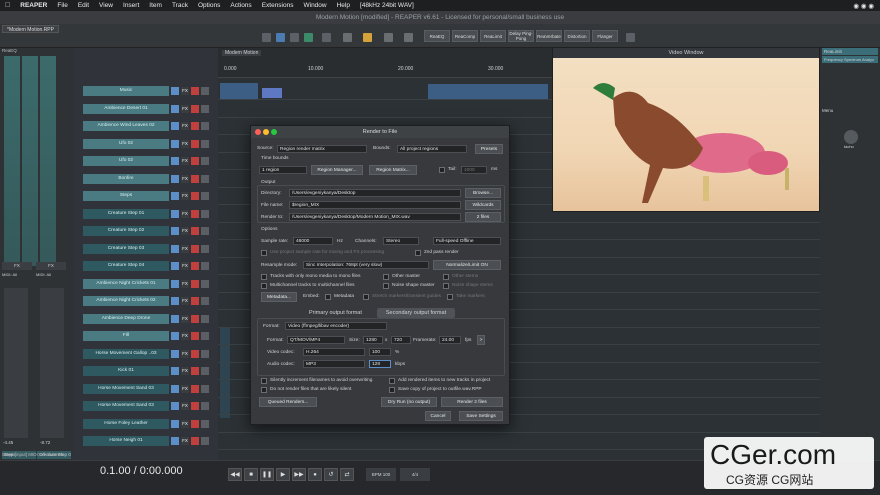 The width and height of the screenshot is (880, 495). What do you see at coordinates (493, 36) in the screenshot?
I see `fx-button-realimit: ReaLimit` at bounding box center [493, 36].